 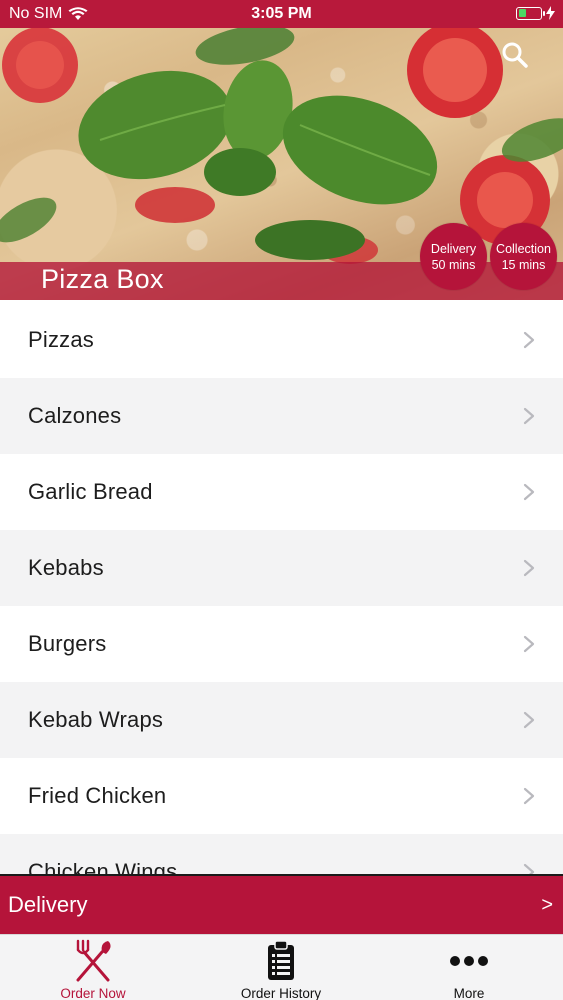 What do you see at coordinates (530, 13) in the screenshot?
I see `battery-icon` at bounding box center [530, 13].